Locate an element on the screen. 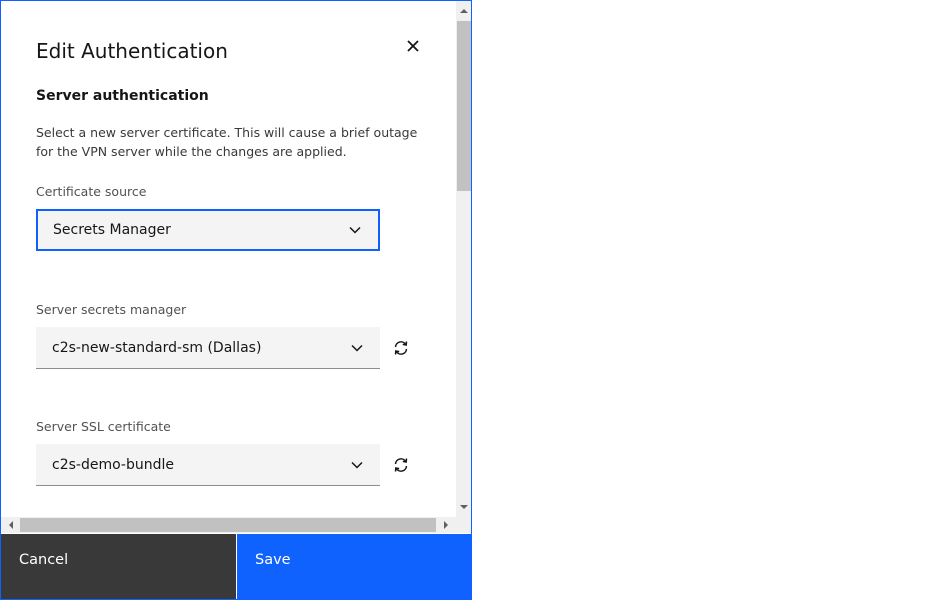 The image size is (945, 601). scroll-left-arrow-icon is located at coordinates (11, 525).